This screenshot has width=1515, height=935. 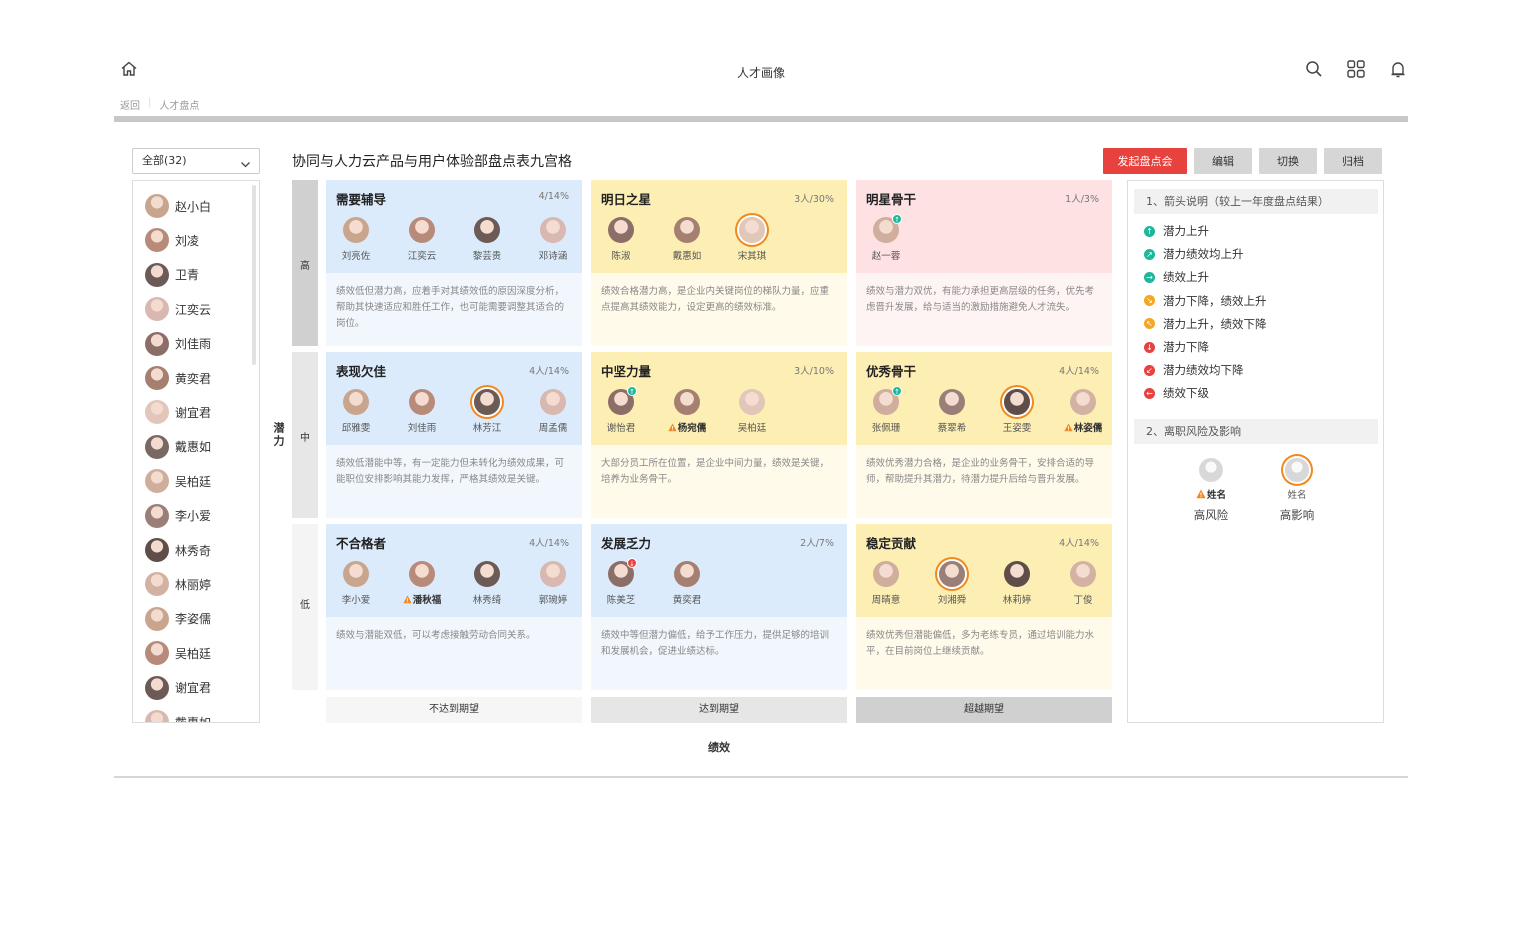 What do you see at coordinates (672, 427) in the screenshot?
I see `warning-icon` at bounding box center [672, 427].